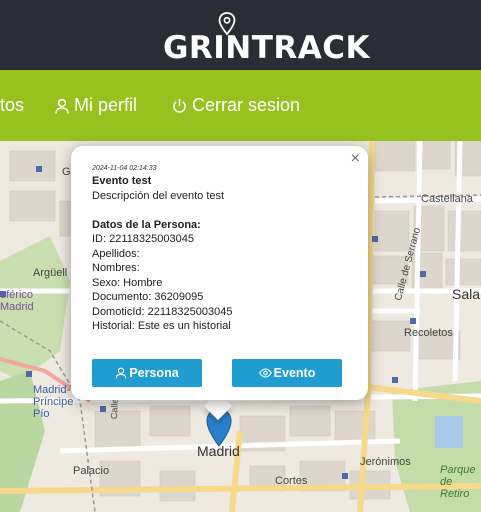  I want to click on close-icon: ×, so click(355, 159).